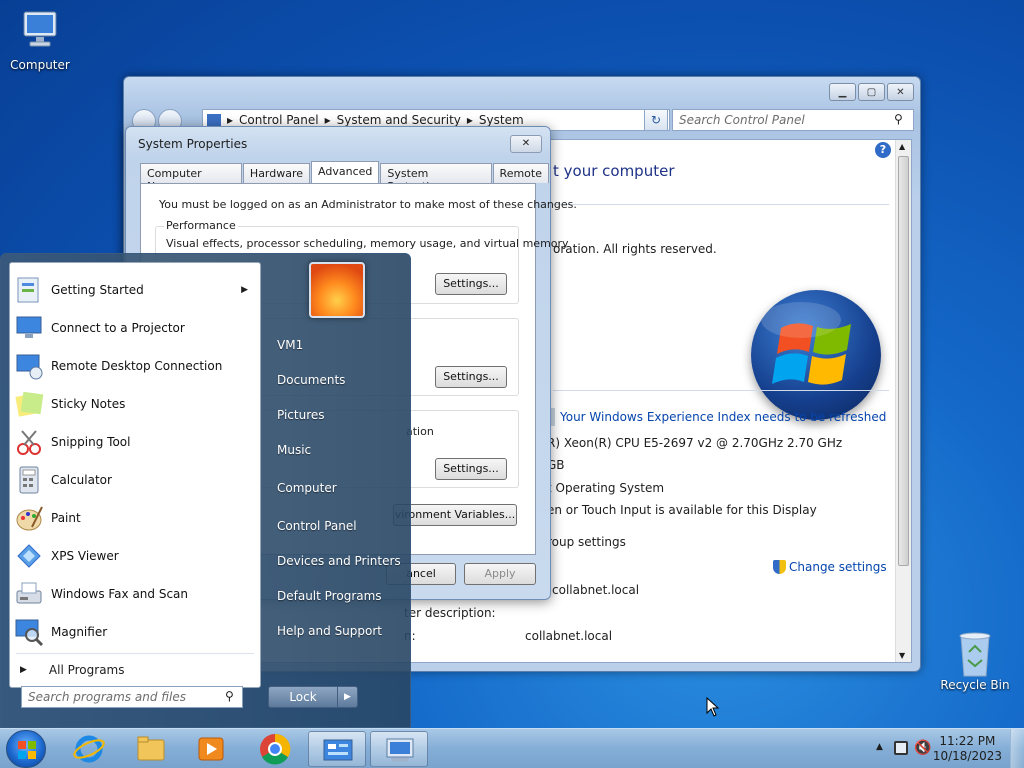 The image size is (1024, 768). I want to click on taskbar-explorer, so click(151, 749).